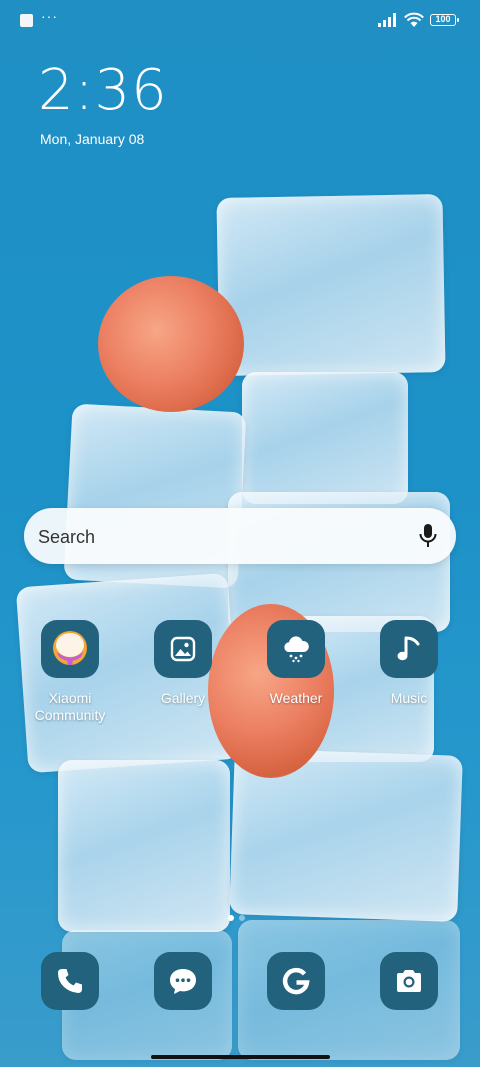 The width and height of the screenshot is (480, 1067). What do you see at coordinates (387, 20) in the screenshot?
I see `signal-icon` at bounding box center [387, 20].